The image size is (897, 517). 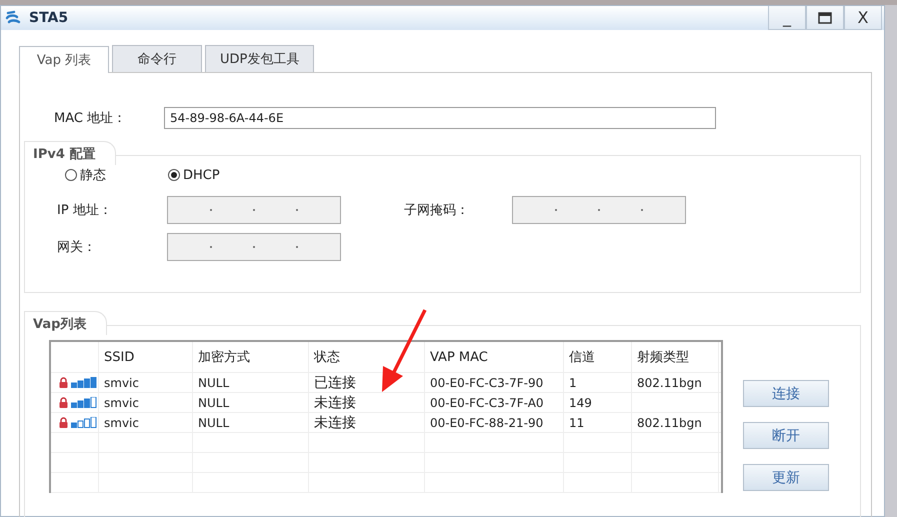 I want to click on window-title: STA5, so click(x=48, y=18).